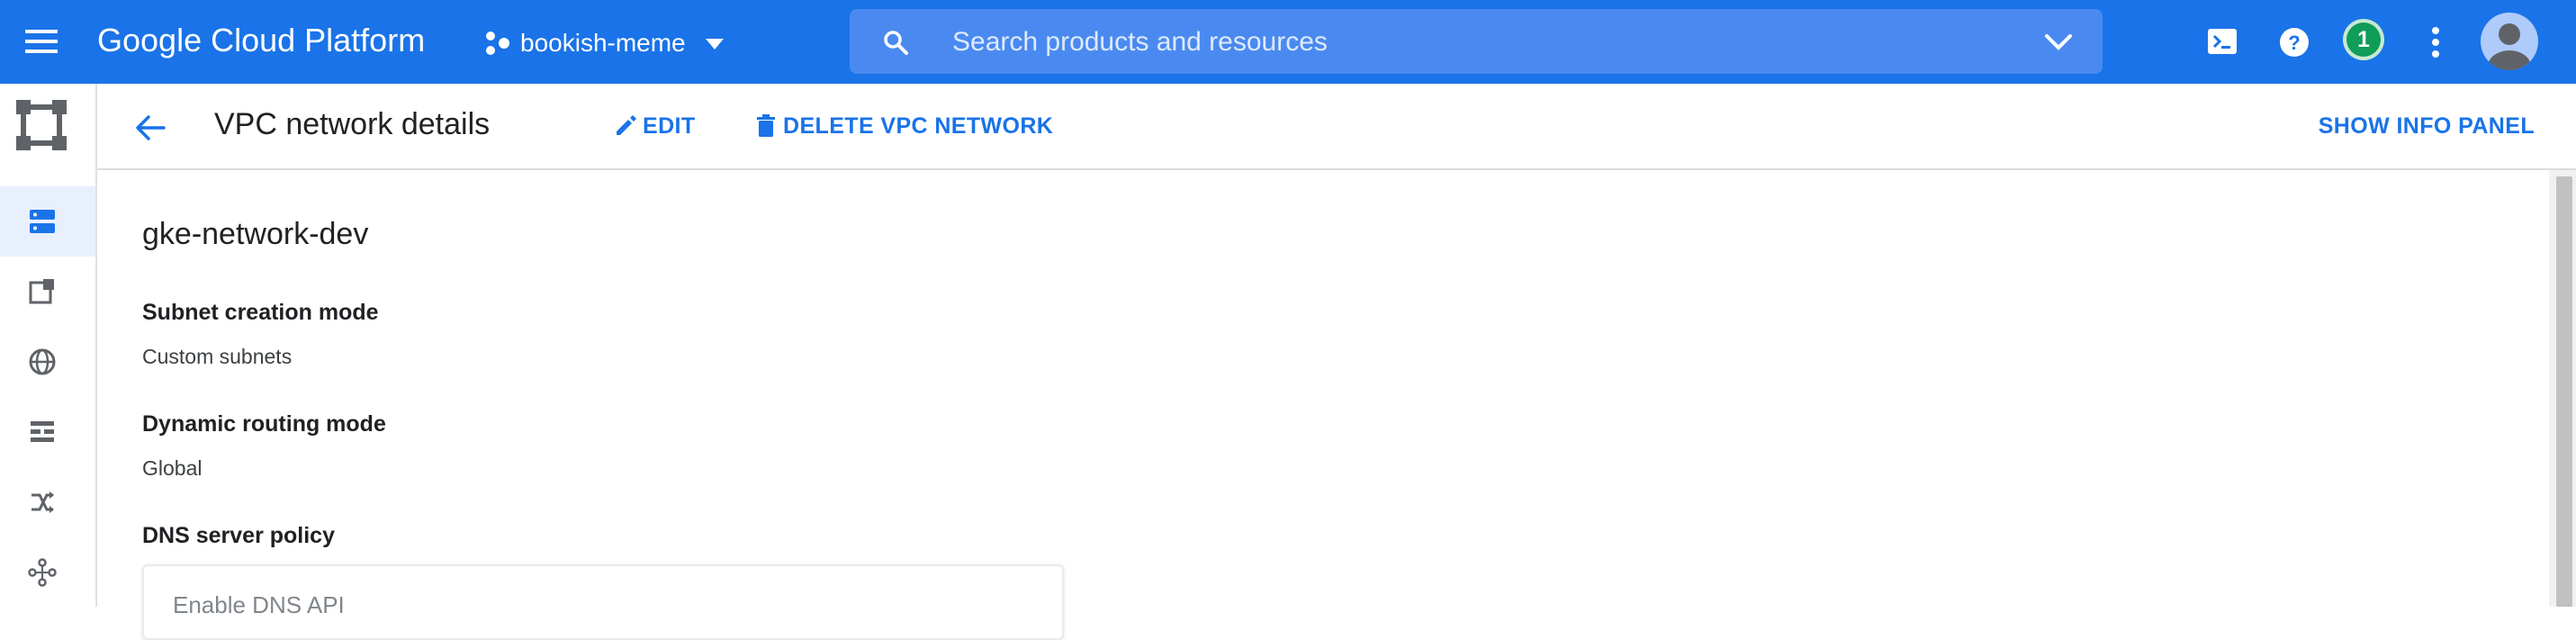 The height and width of the screenshot is (640, 2576). Describe the element at coordinates (261, 40) in the screenshot. I see `app-title: Google Cloud Platform` at that location.